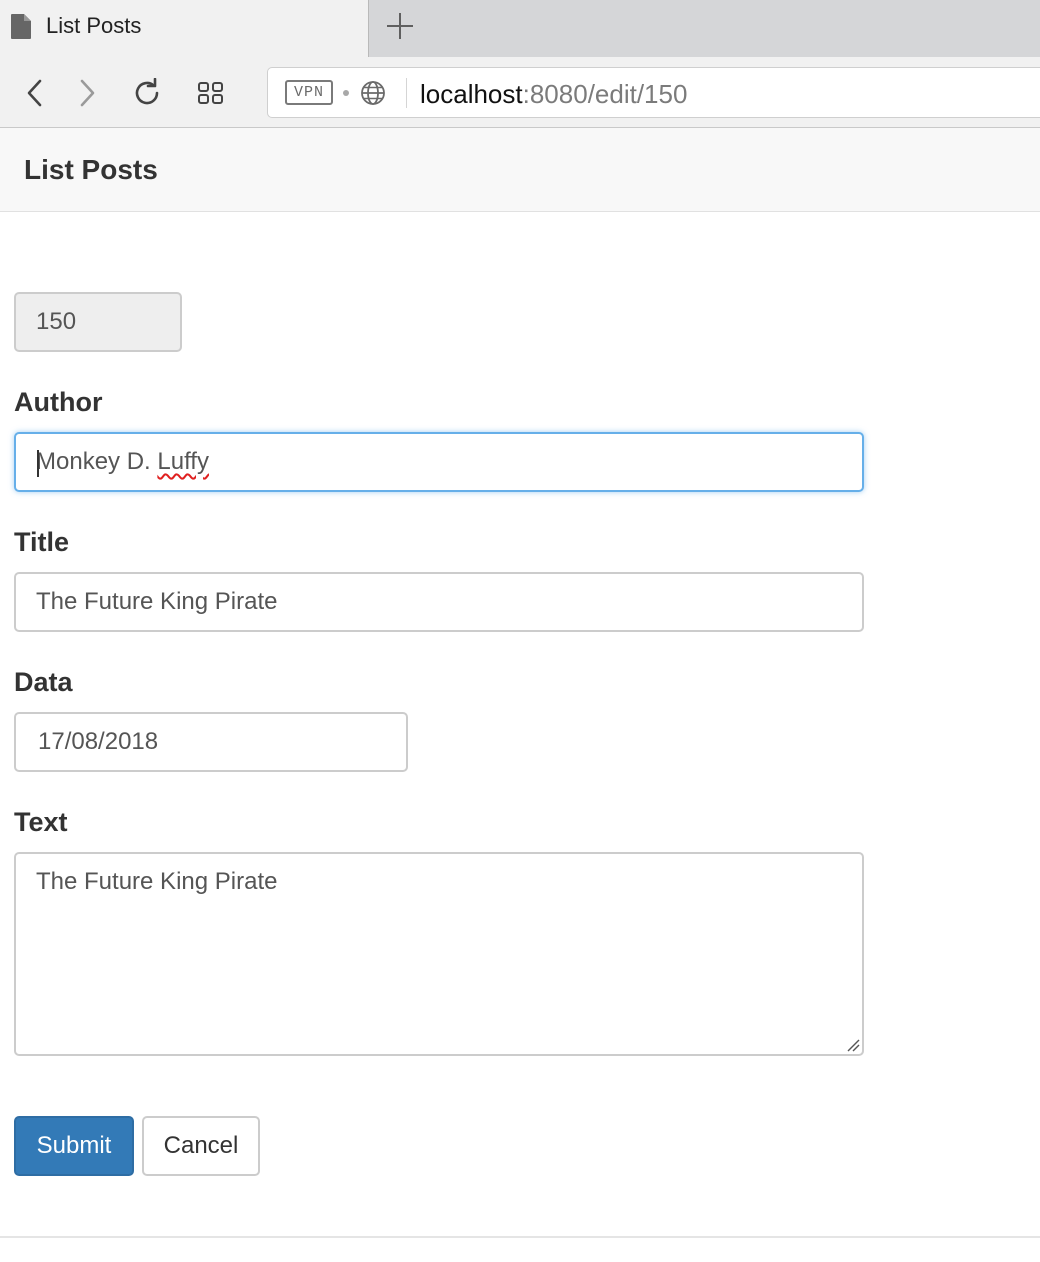 This screenshot has height=1262, width=1040. I want to click on navbar-brand: List Posts, so click(91, 170).